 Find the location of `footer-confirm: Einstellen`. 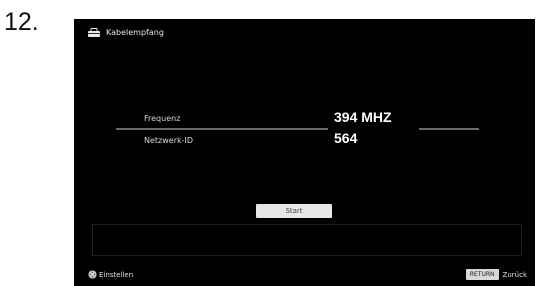

footer-confirm: Einstellen is located at coordinates (110, 274).